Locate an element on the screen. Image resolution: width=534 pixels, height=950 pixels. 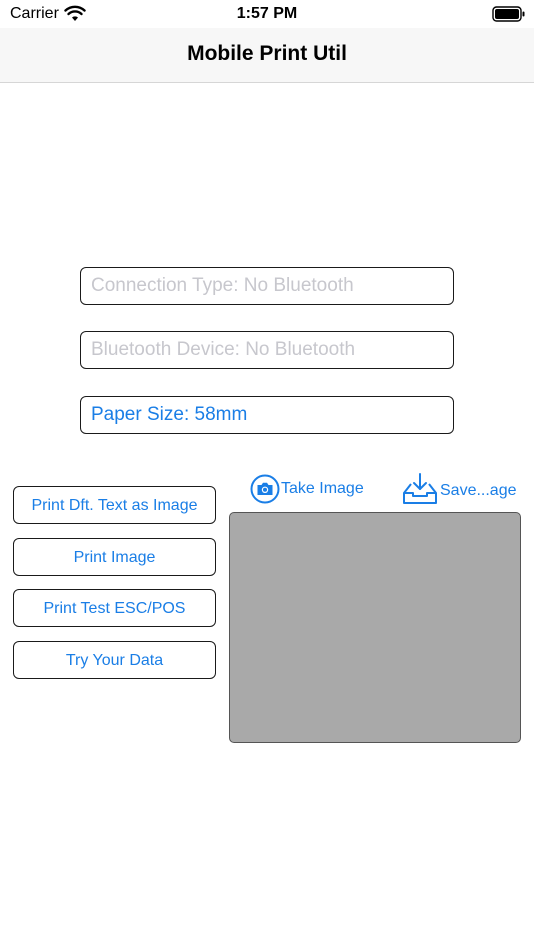
battery-icon is located at coordinates (508, 14).